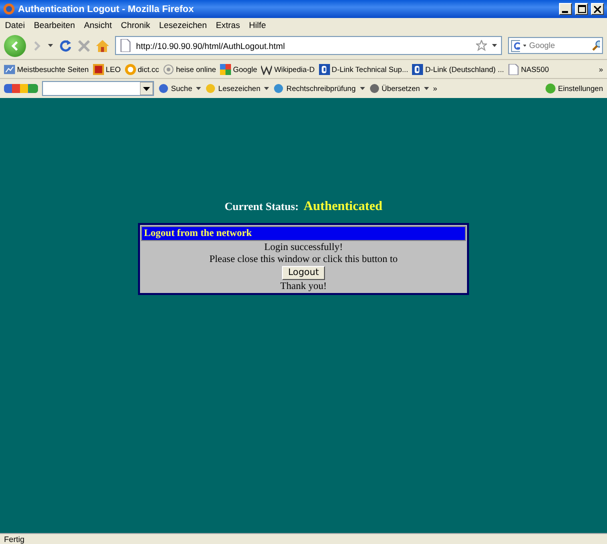  Describe the element at coordinates (226, 69) in the screenshot. I see `squares-icon` at that location.